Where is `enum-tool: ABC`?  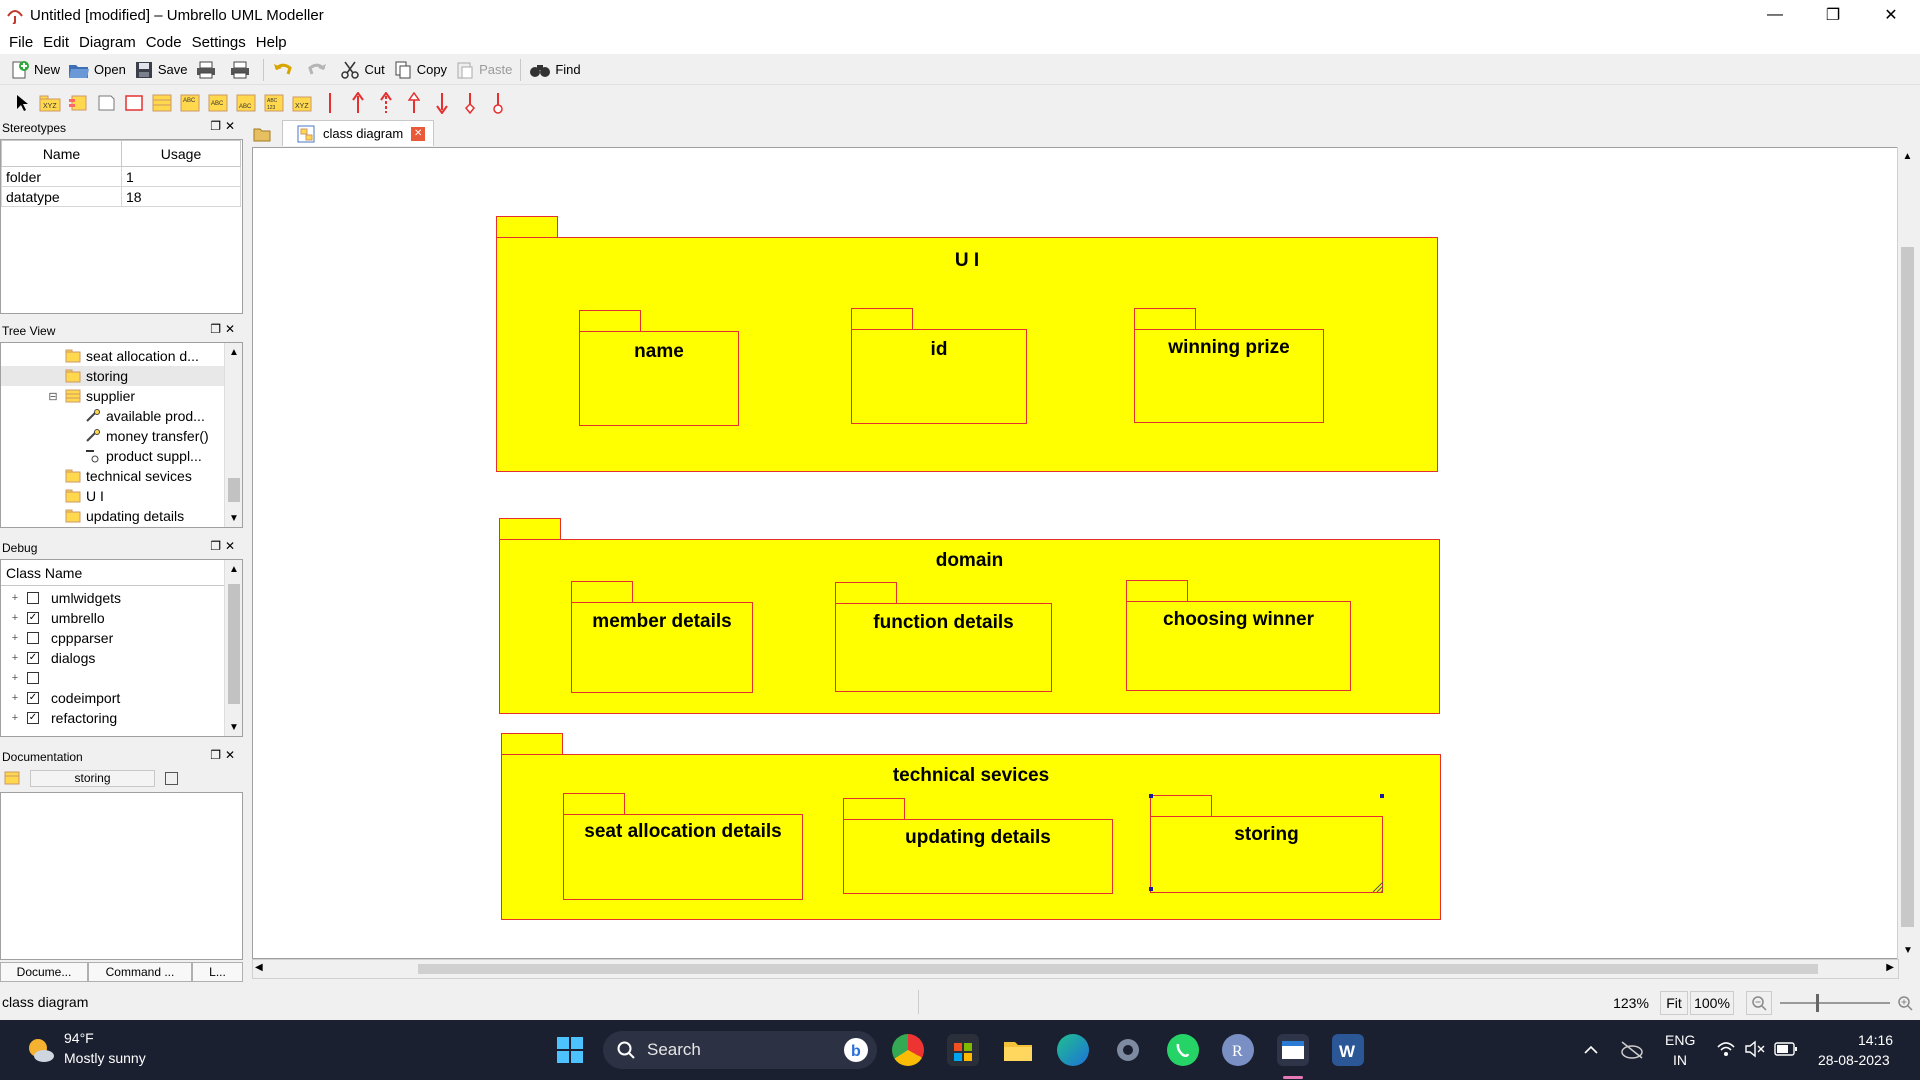
enum-tool: ABC is located at coordinates (246, 103).